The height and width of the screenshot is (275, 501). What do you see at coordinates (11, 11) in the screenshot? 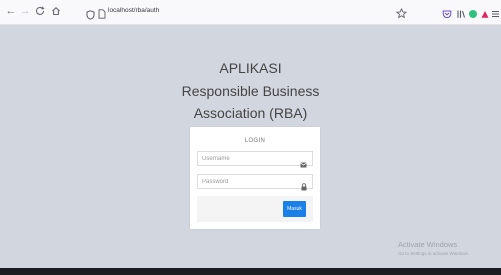
I see `back-button: ←` at bounding box center [11, 11].